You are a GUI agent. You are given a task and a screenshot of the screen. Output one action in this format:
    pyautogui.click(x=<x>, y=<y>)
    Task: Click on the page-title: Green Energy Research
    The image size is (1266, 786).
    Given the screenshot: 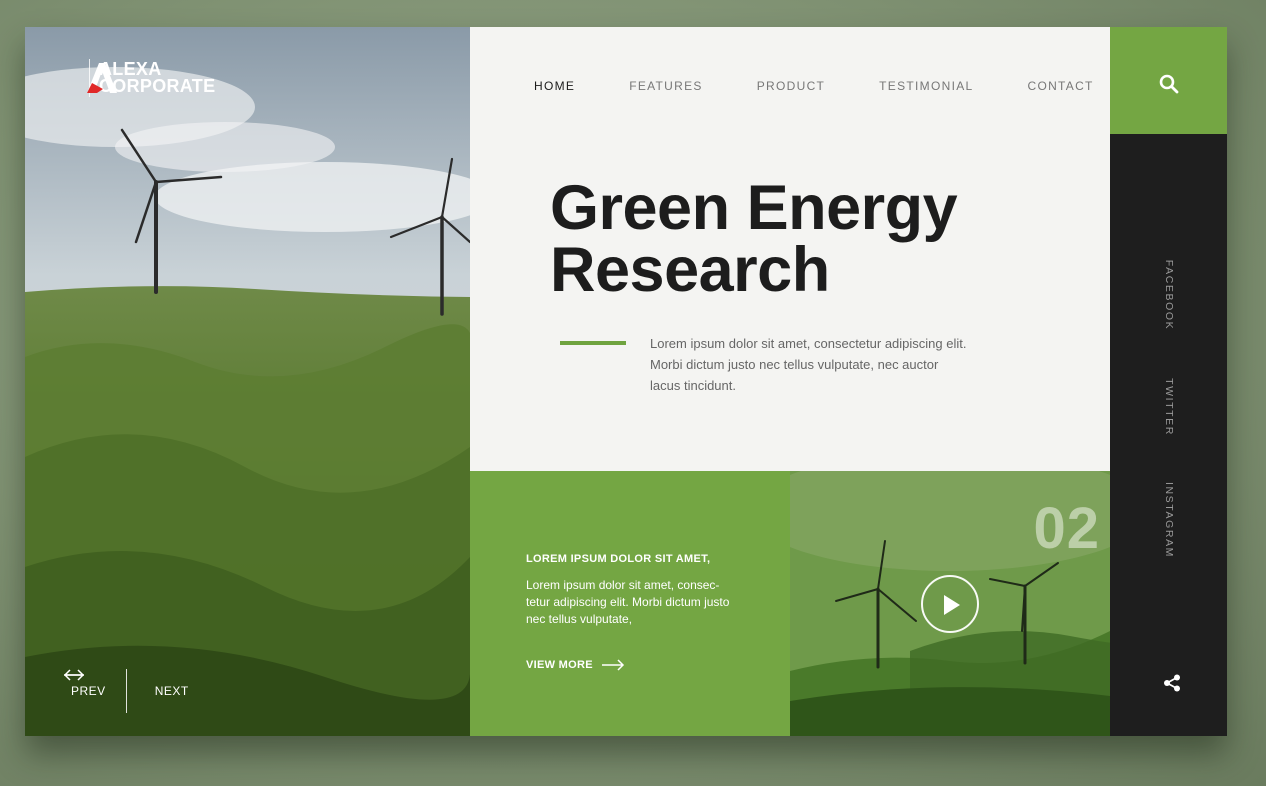 What is the action you would take?
    pyautogui.click(x=754, y=239)
    